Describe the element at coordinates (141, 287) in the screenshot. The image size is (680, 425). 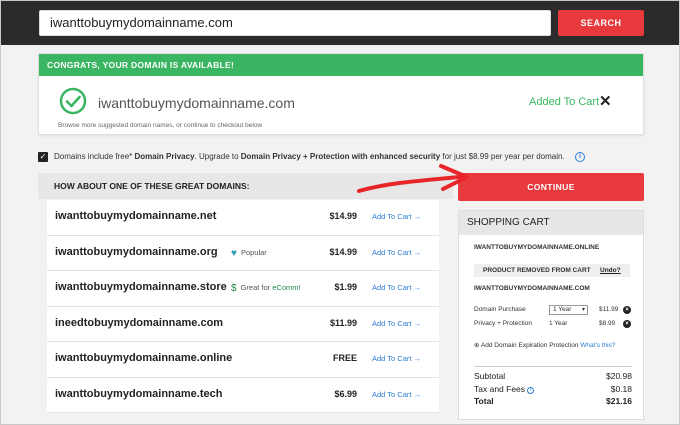
I see `suggestion-domain: iwanttobuymydomainname.store` at that location.